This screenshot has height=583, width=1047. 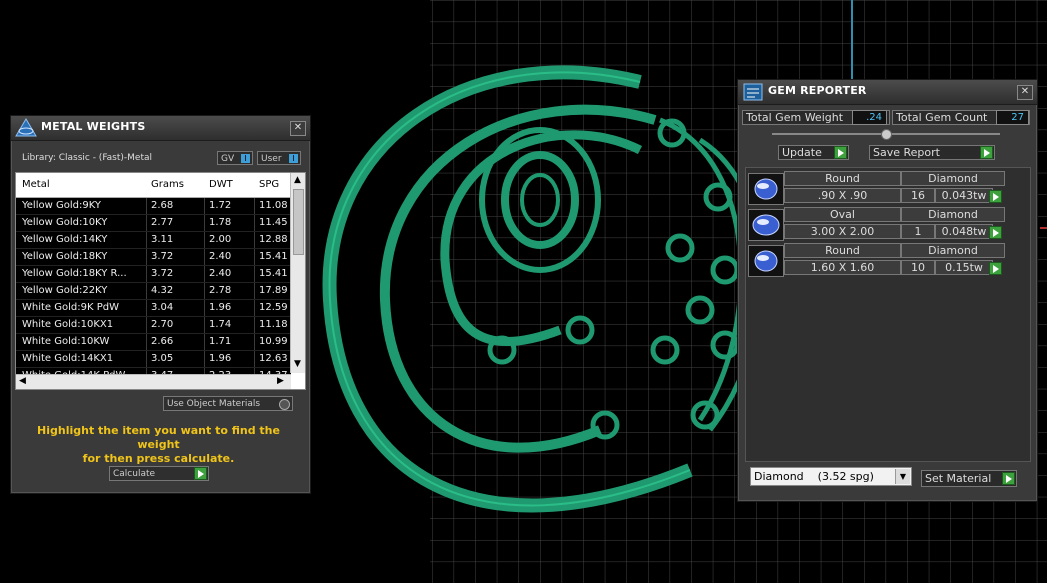 What do you see at coordinates (167, 184) in the screenshot?
I see `col-grams: Grams` at bounding box center [167, 184].